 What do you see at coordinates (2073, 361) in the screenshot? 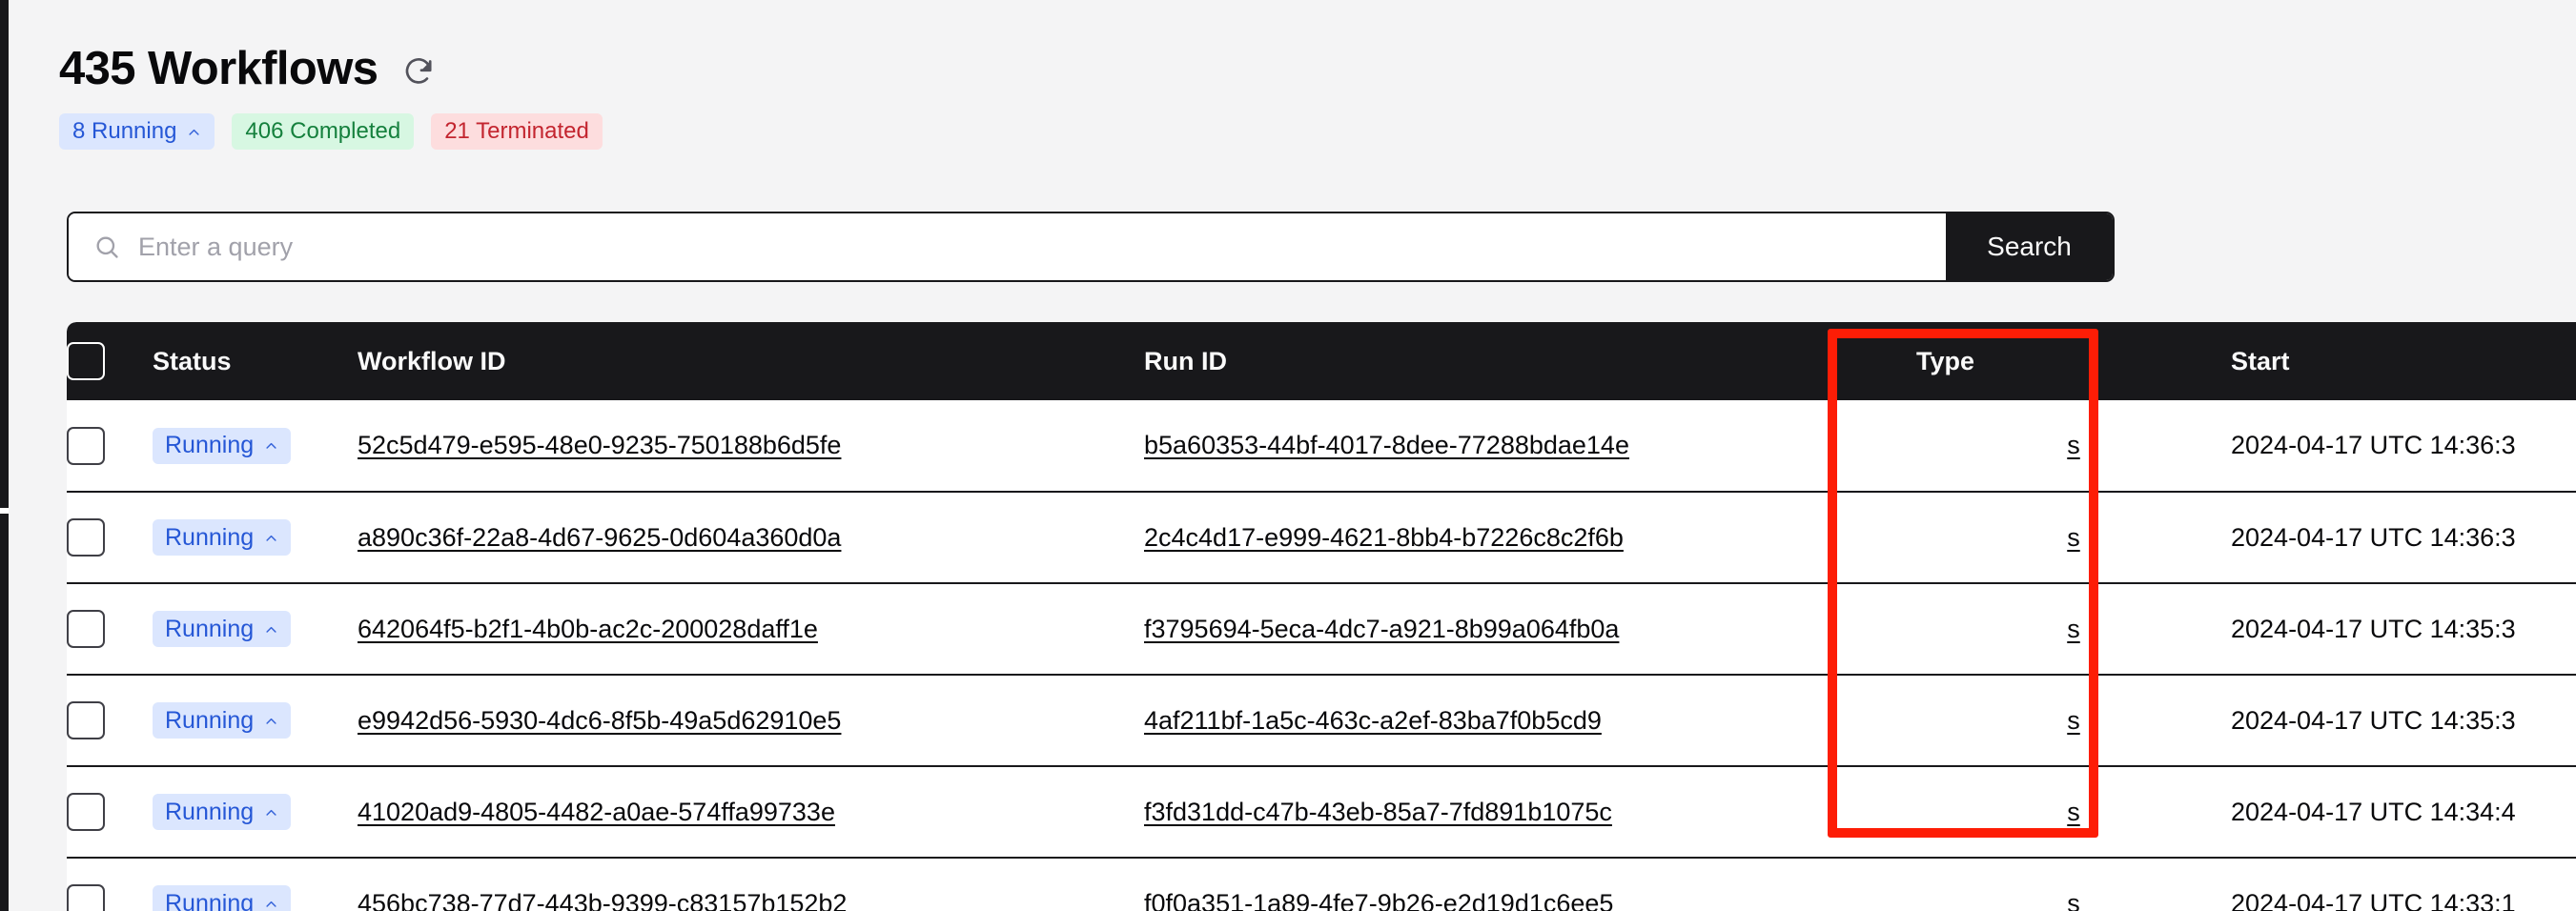
I see `header-type: Type` at bounding box center [2073, 361].